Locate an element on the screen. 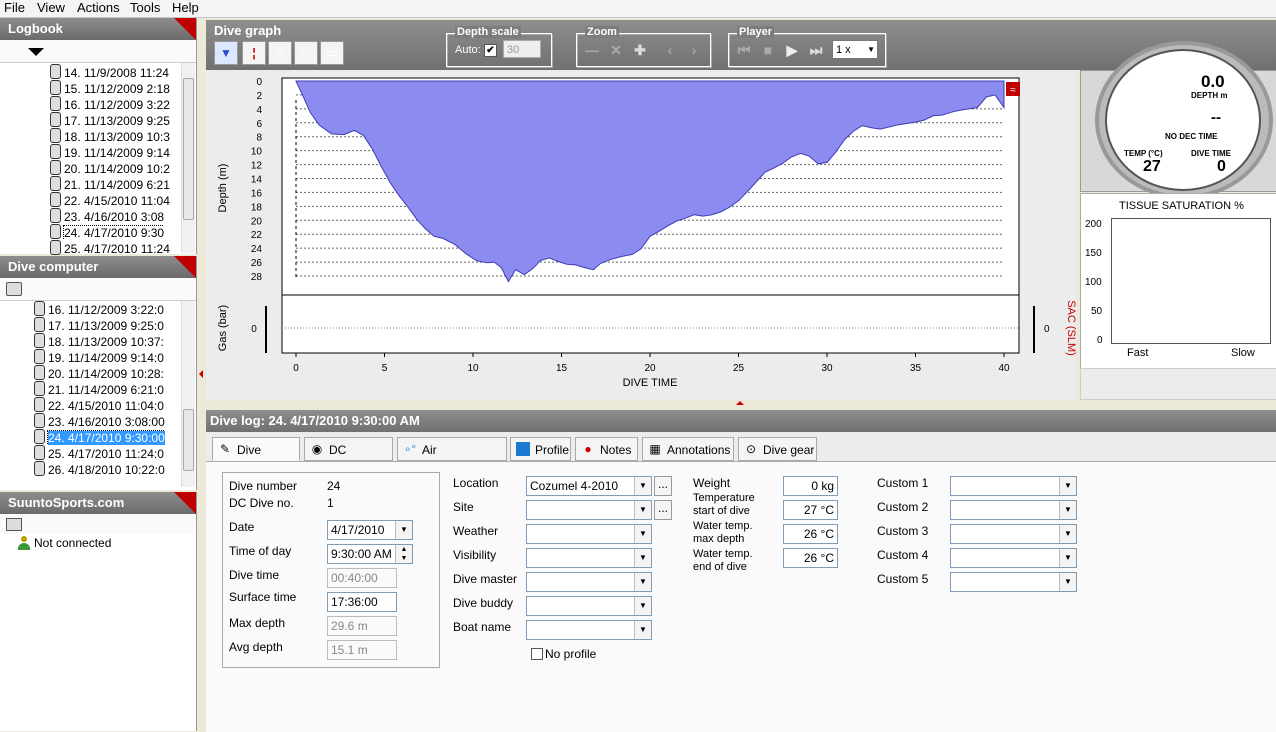 The height and width of the screenshot is (732, 1276). surface-time-input: 17:36:00 is located at coordinates (362, 602).